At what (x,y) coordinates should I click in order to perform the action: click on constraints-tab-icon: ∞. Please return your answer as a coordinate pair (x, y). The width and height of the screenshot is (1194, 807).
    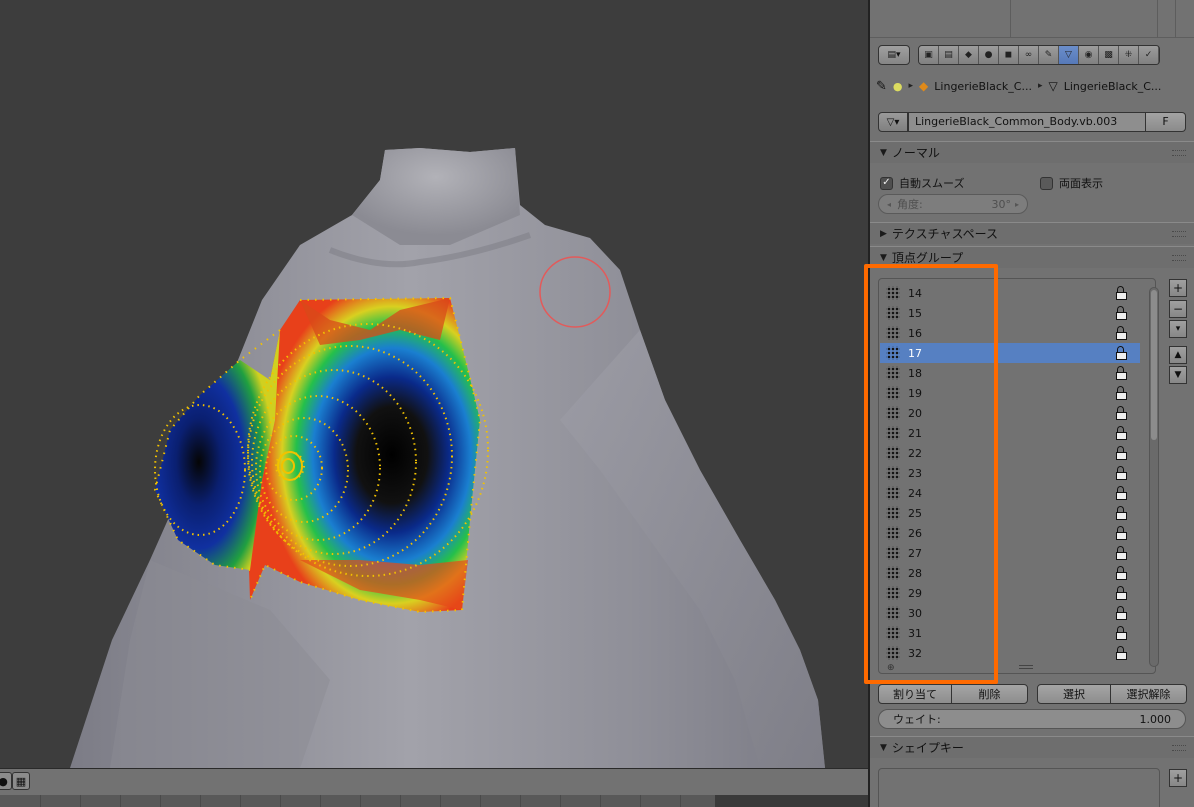
    Looking at the image, I should click on (1029, 55).